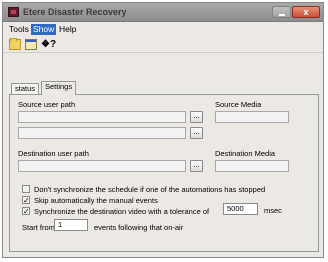  Describe the element at coordinates (71, 225) in the screenshot. I see `start-from-input: 1` at that location.